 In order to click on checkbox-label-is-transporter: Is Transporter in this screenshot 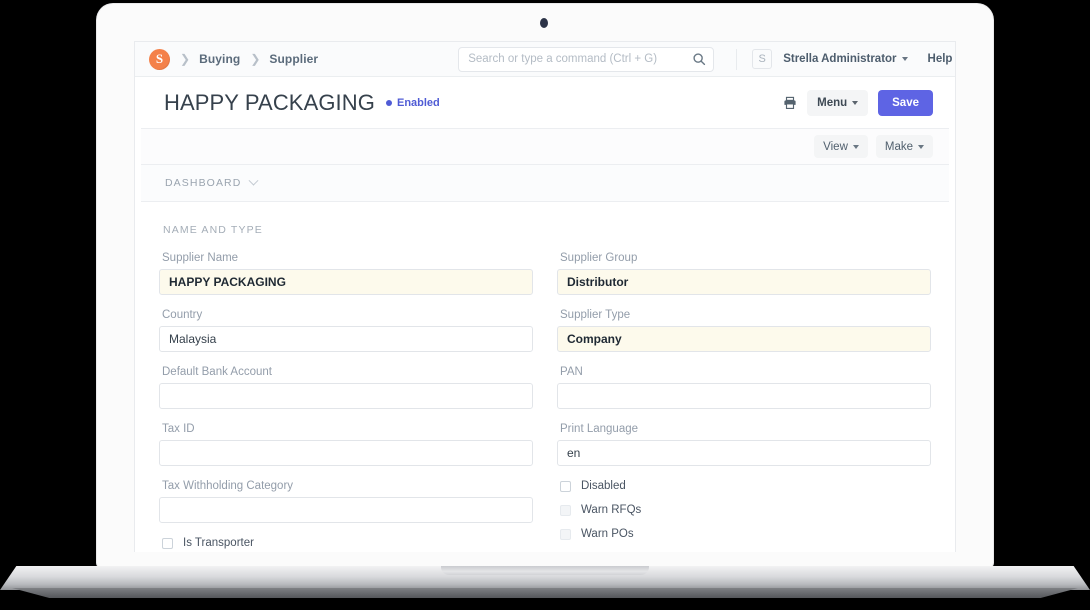, I will do `click(218, 543)`.